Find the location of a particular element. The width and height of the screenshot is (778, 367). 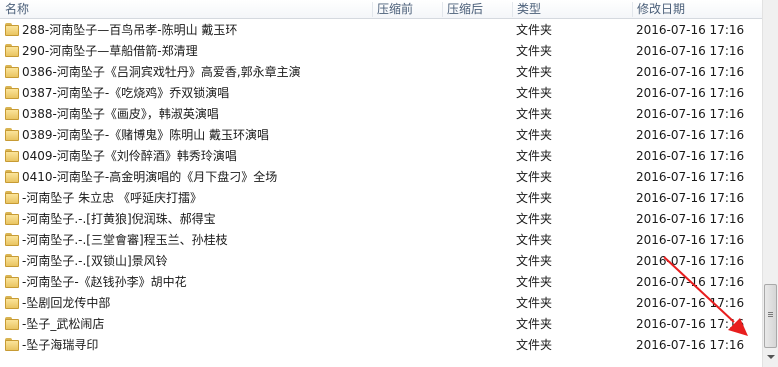

file-name-cell: 0386-河南坠子《吕洞宾戏牡丹》高爱香,郭永章主演 is located at coordinates (187, 72).